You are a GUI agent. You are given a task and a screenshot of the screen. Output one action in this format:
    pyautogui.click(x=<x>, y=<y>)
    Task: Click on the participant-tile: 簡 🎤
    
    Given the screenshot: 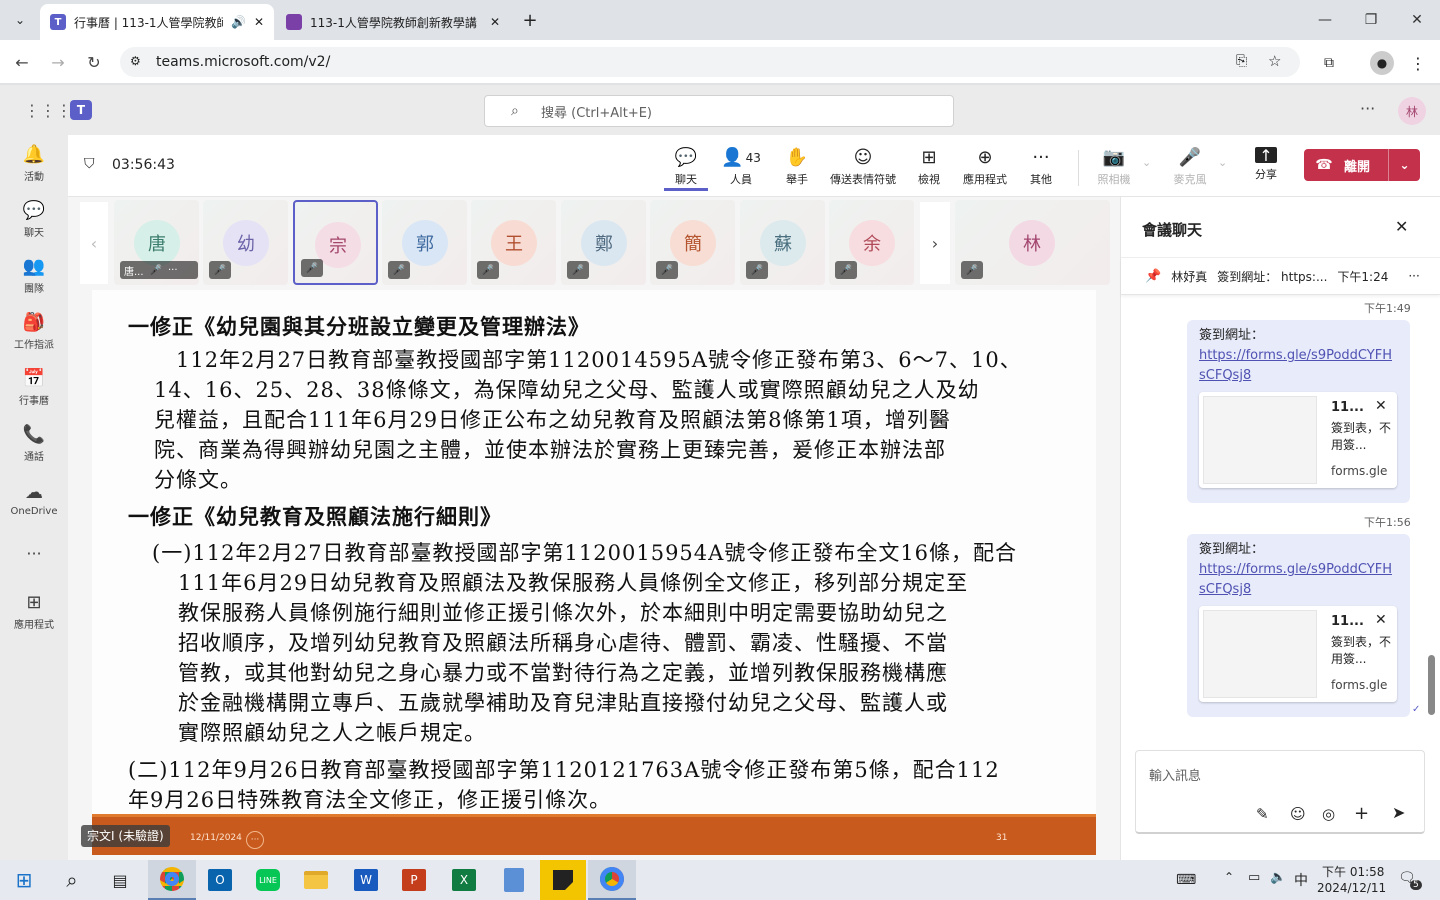 What is the action you would take?
    pyautogui.click(x=692, y=242)
    